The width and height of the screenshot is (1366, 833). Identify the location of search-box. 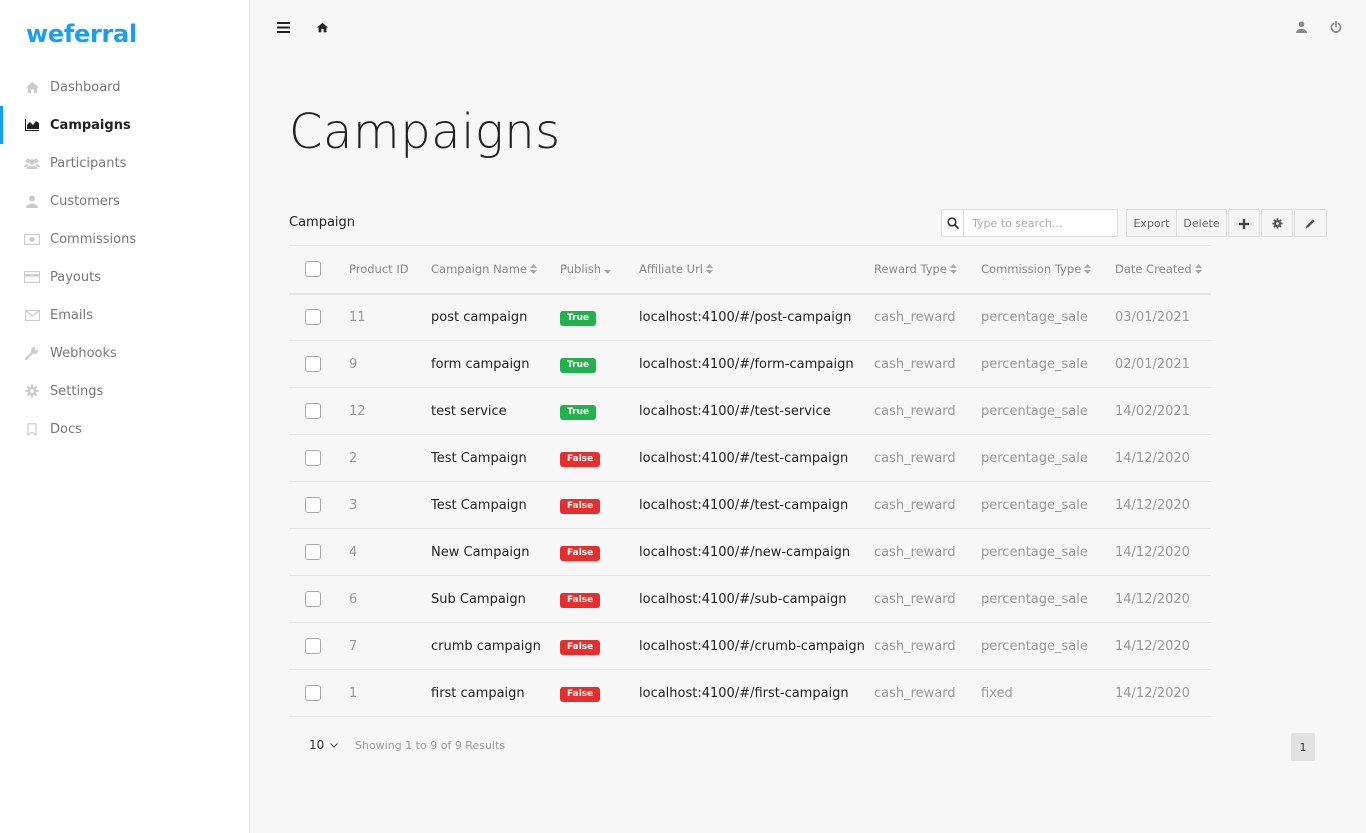
(1029, 223).